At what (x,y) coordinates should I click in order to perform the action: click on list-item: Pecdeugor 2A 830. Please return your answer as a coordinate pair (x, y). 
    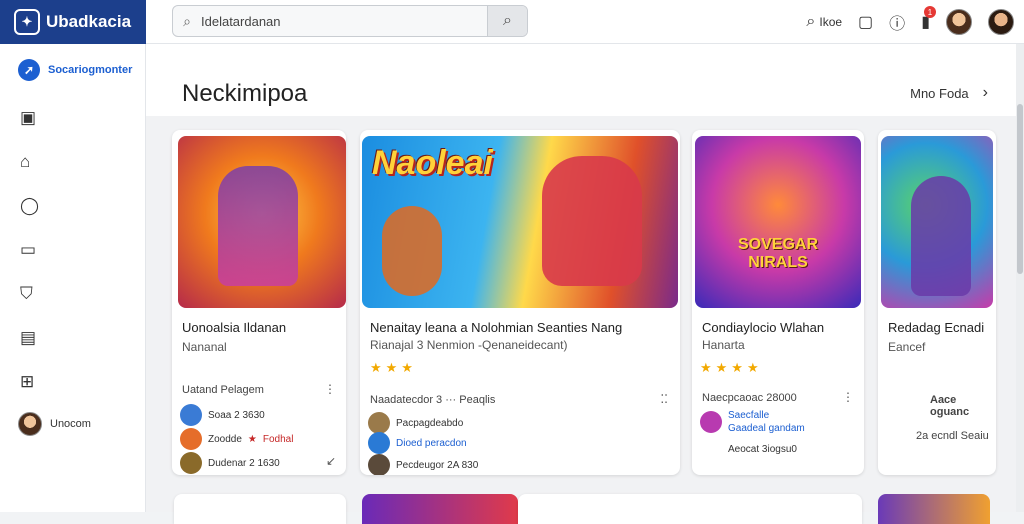
    Looking at the image, I should click on (423, 464).